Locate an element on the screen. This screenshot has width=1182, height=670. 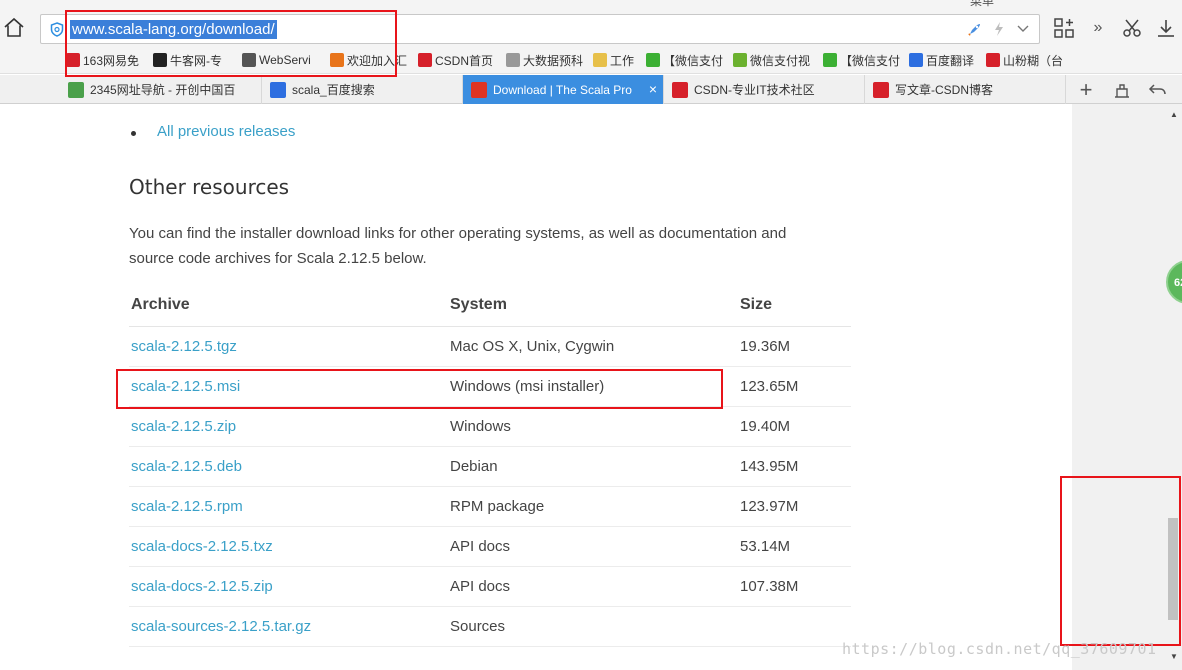
restore-tabs-icon is located at coordinates (1122, 90).